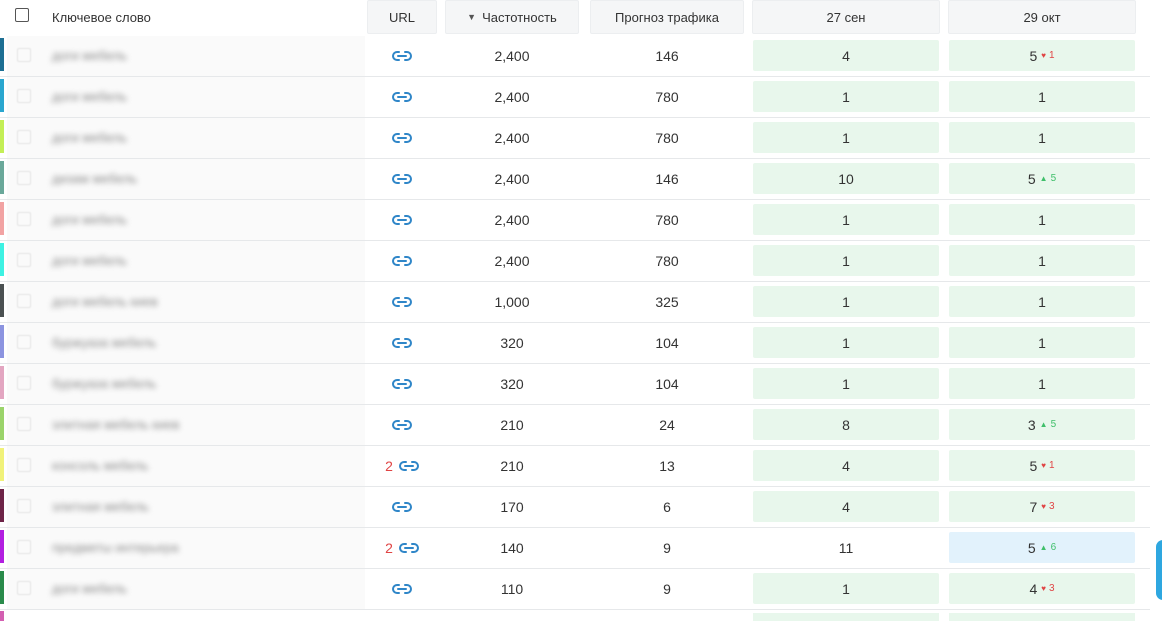 The image size is (1162, 621). I want to click on scroll-handle, so click(1159, 570).